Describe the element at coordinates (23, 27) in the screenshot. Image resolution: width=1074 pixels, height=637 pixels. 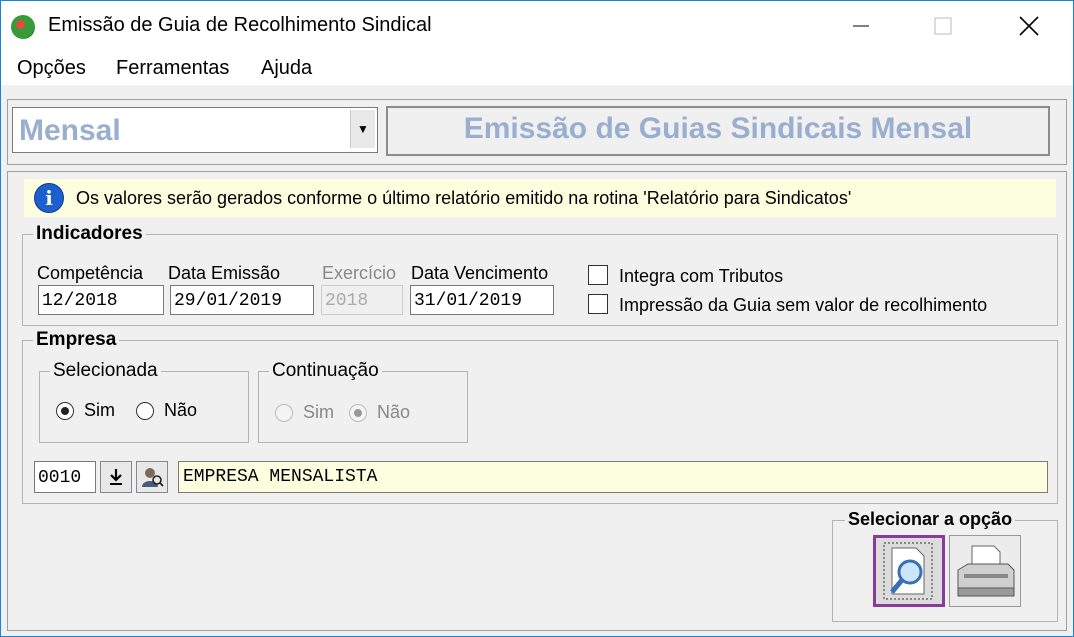
I see `app-icon` at that location.